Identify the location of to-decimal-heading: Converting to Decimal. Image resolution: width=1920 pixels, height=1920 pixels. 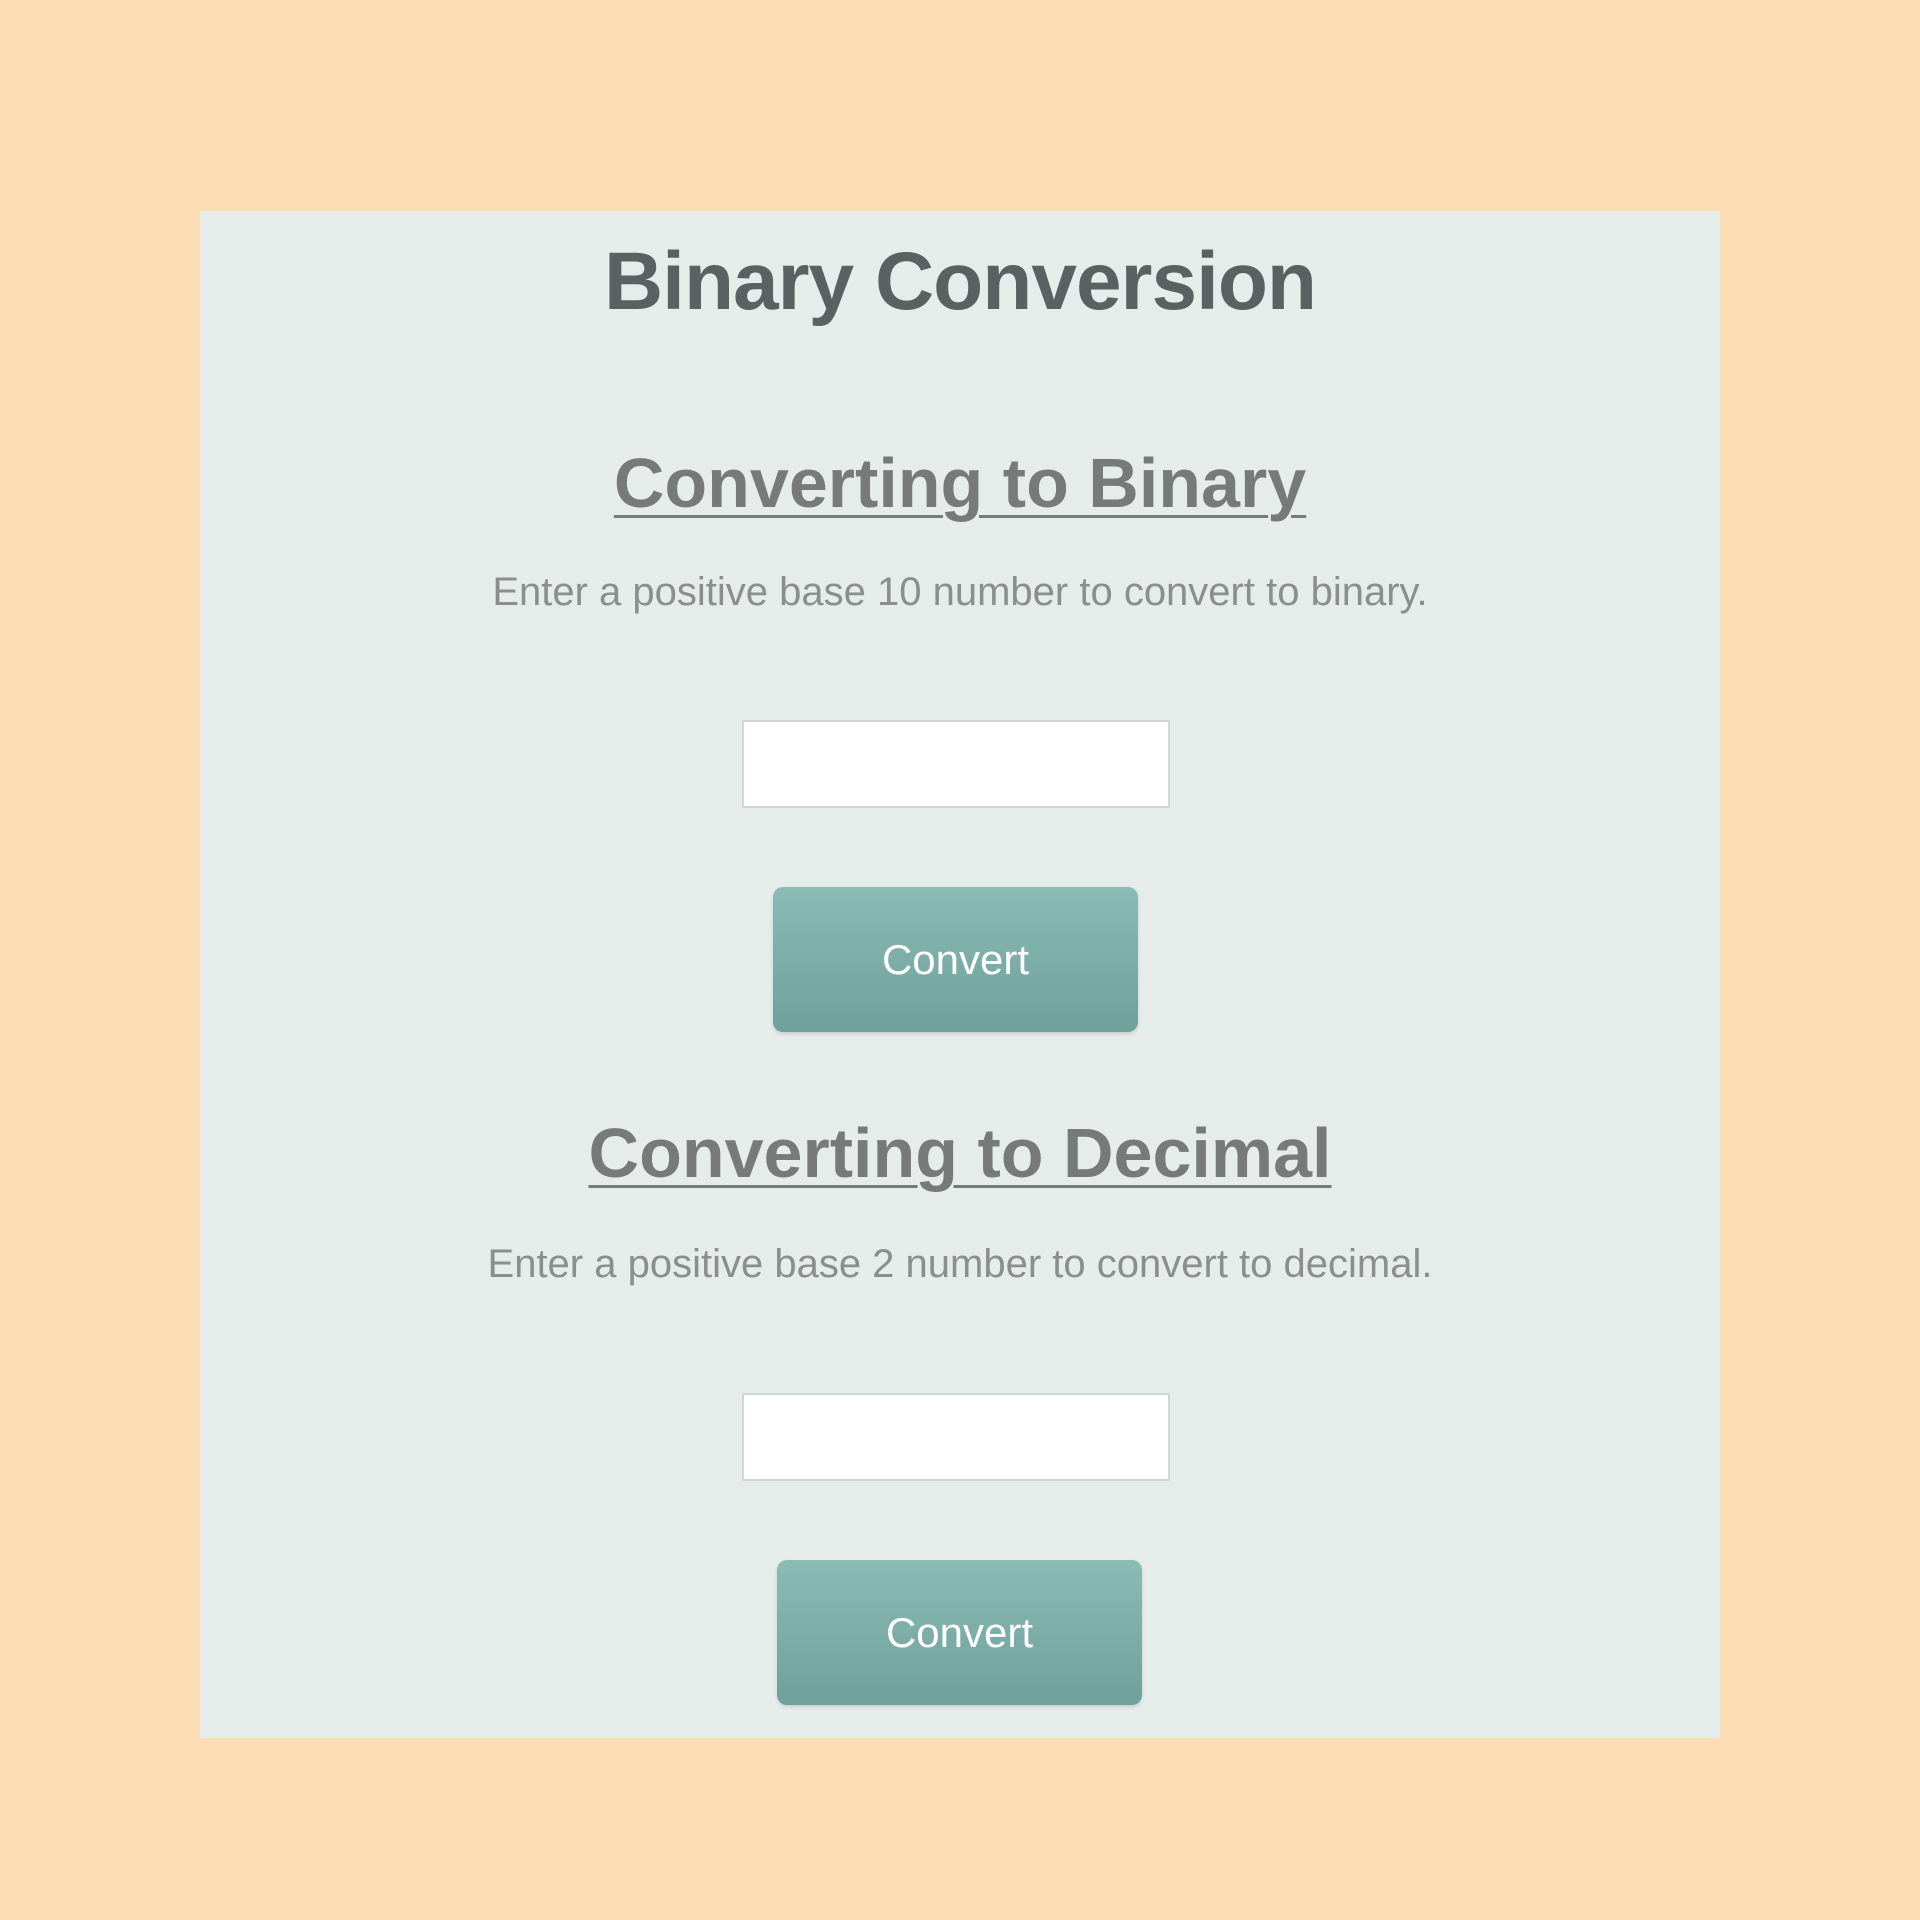
(960, 1153).